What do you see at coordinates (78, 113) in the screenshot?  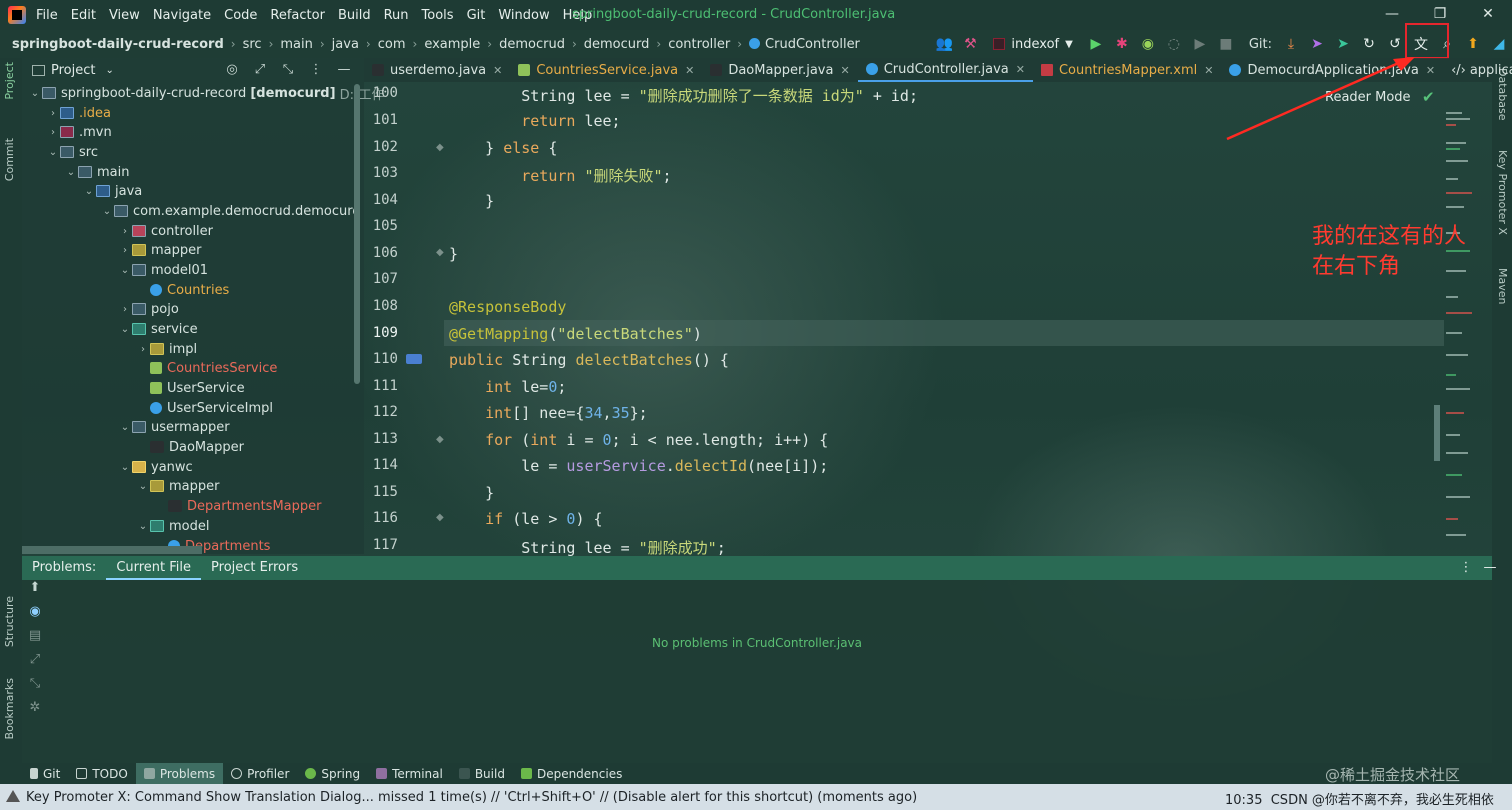 I see `tree-item: › .idea` at bounding box center [78, 113].